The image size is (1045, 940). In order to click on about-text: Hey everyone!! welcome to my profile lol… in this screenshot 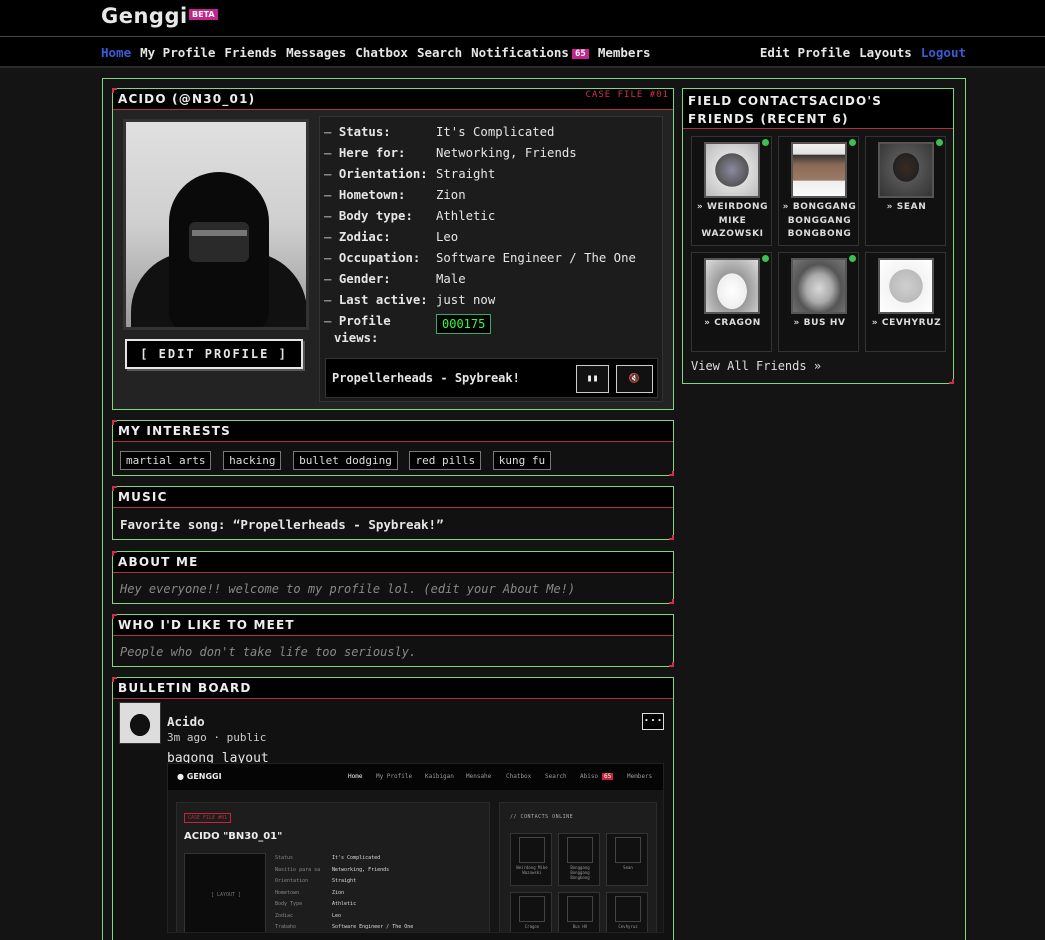, I will do `click(348, 589)`.